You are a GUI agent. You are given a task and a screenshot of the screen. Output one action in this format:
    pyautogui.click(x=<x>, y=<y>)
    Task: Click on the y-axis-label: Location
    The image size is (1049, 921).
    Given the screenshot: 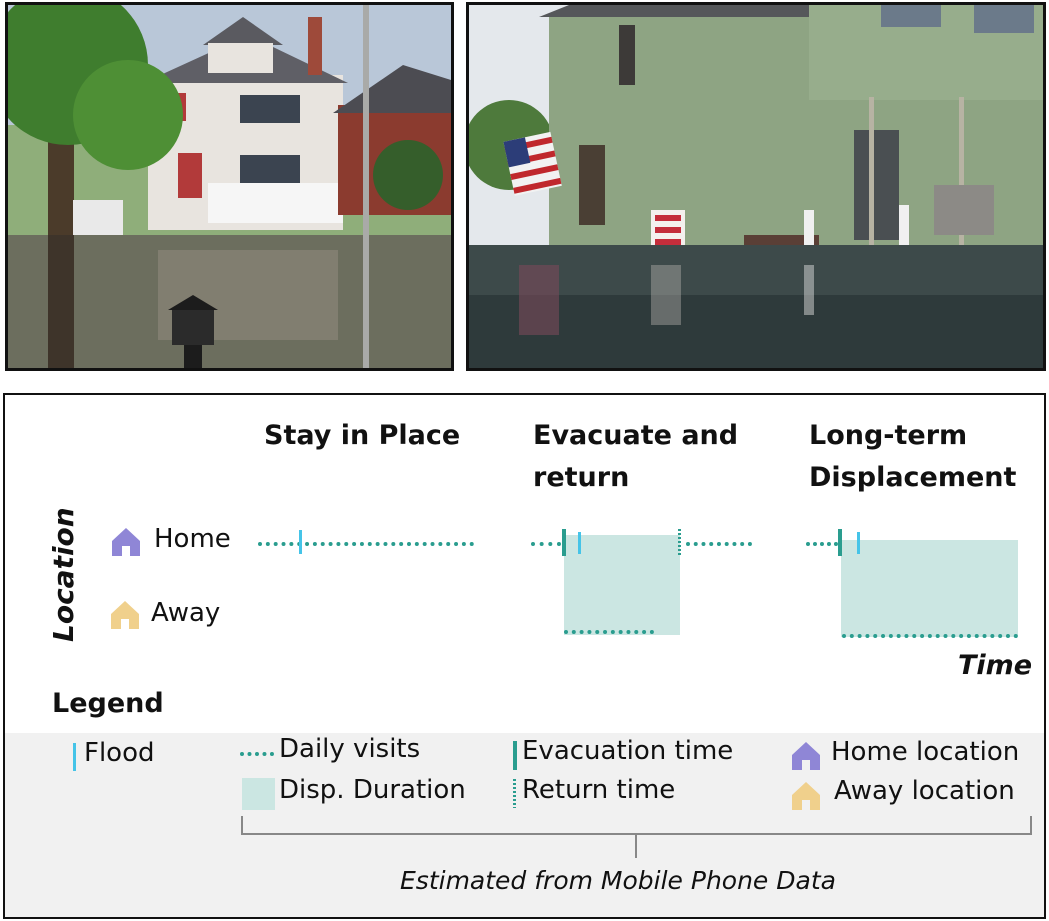 What is the action you would take?
    pyautogui.click(x=63, y=574)
    